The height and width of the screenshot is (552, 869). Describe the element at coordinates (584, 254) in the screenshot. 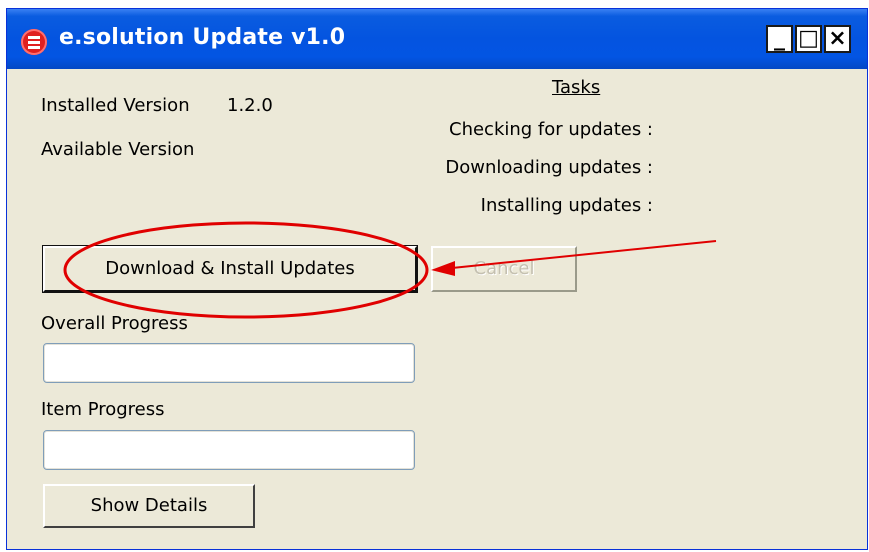

I see `red-arrow` at that location.